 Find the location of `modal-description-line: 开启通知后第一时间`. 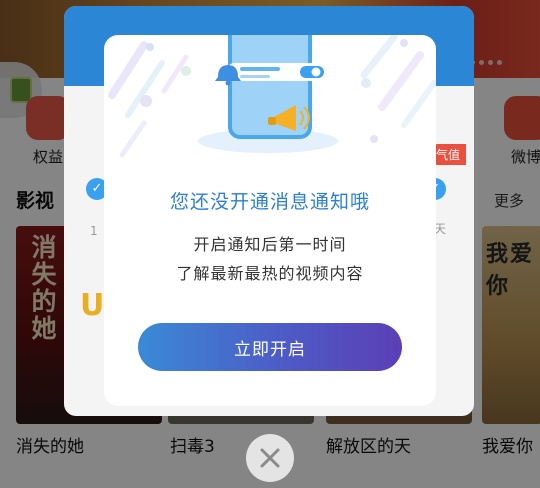

modal-description-line: 开启通知后第一时间 is located at coordinates (270, 244).